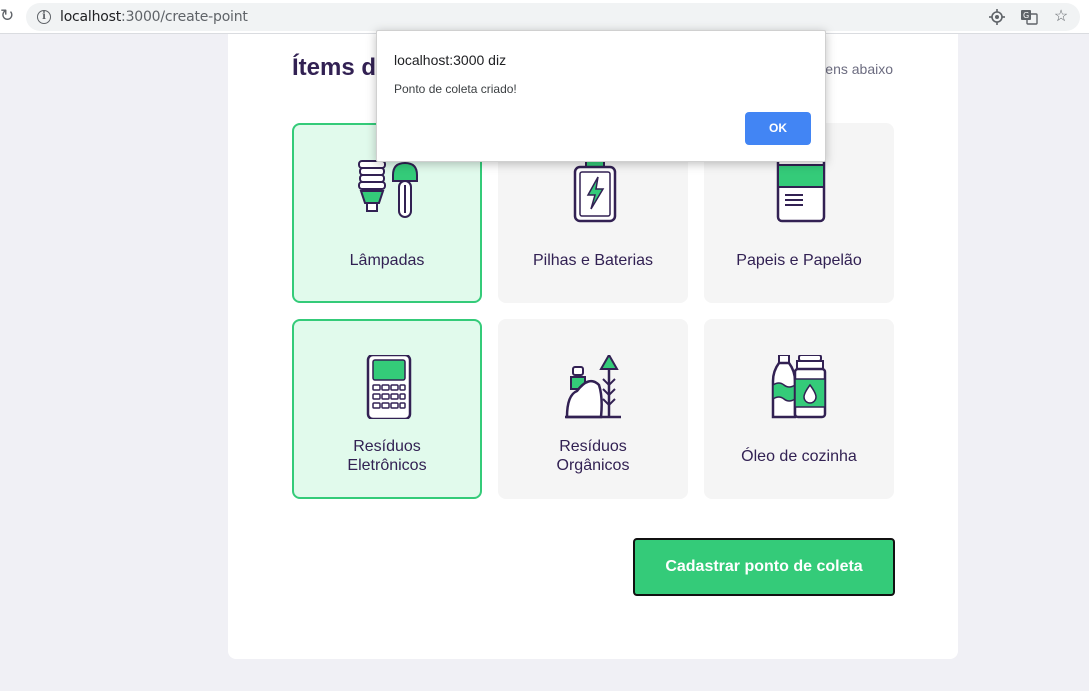  I want to click on dialog-title: localhost:3000 diz, so click(450, 60).